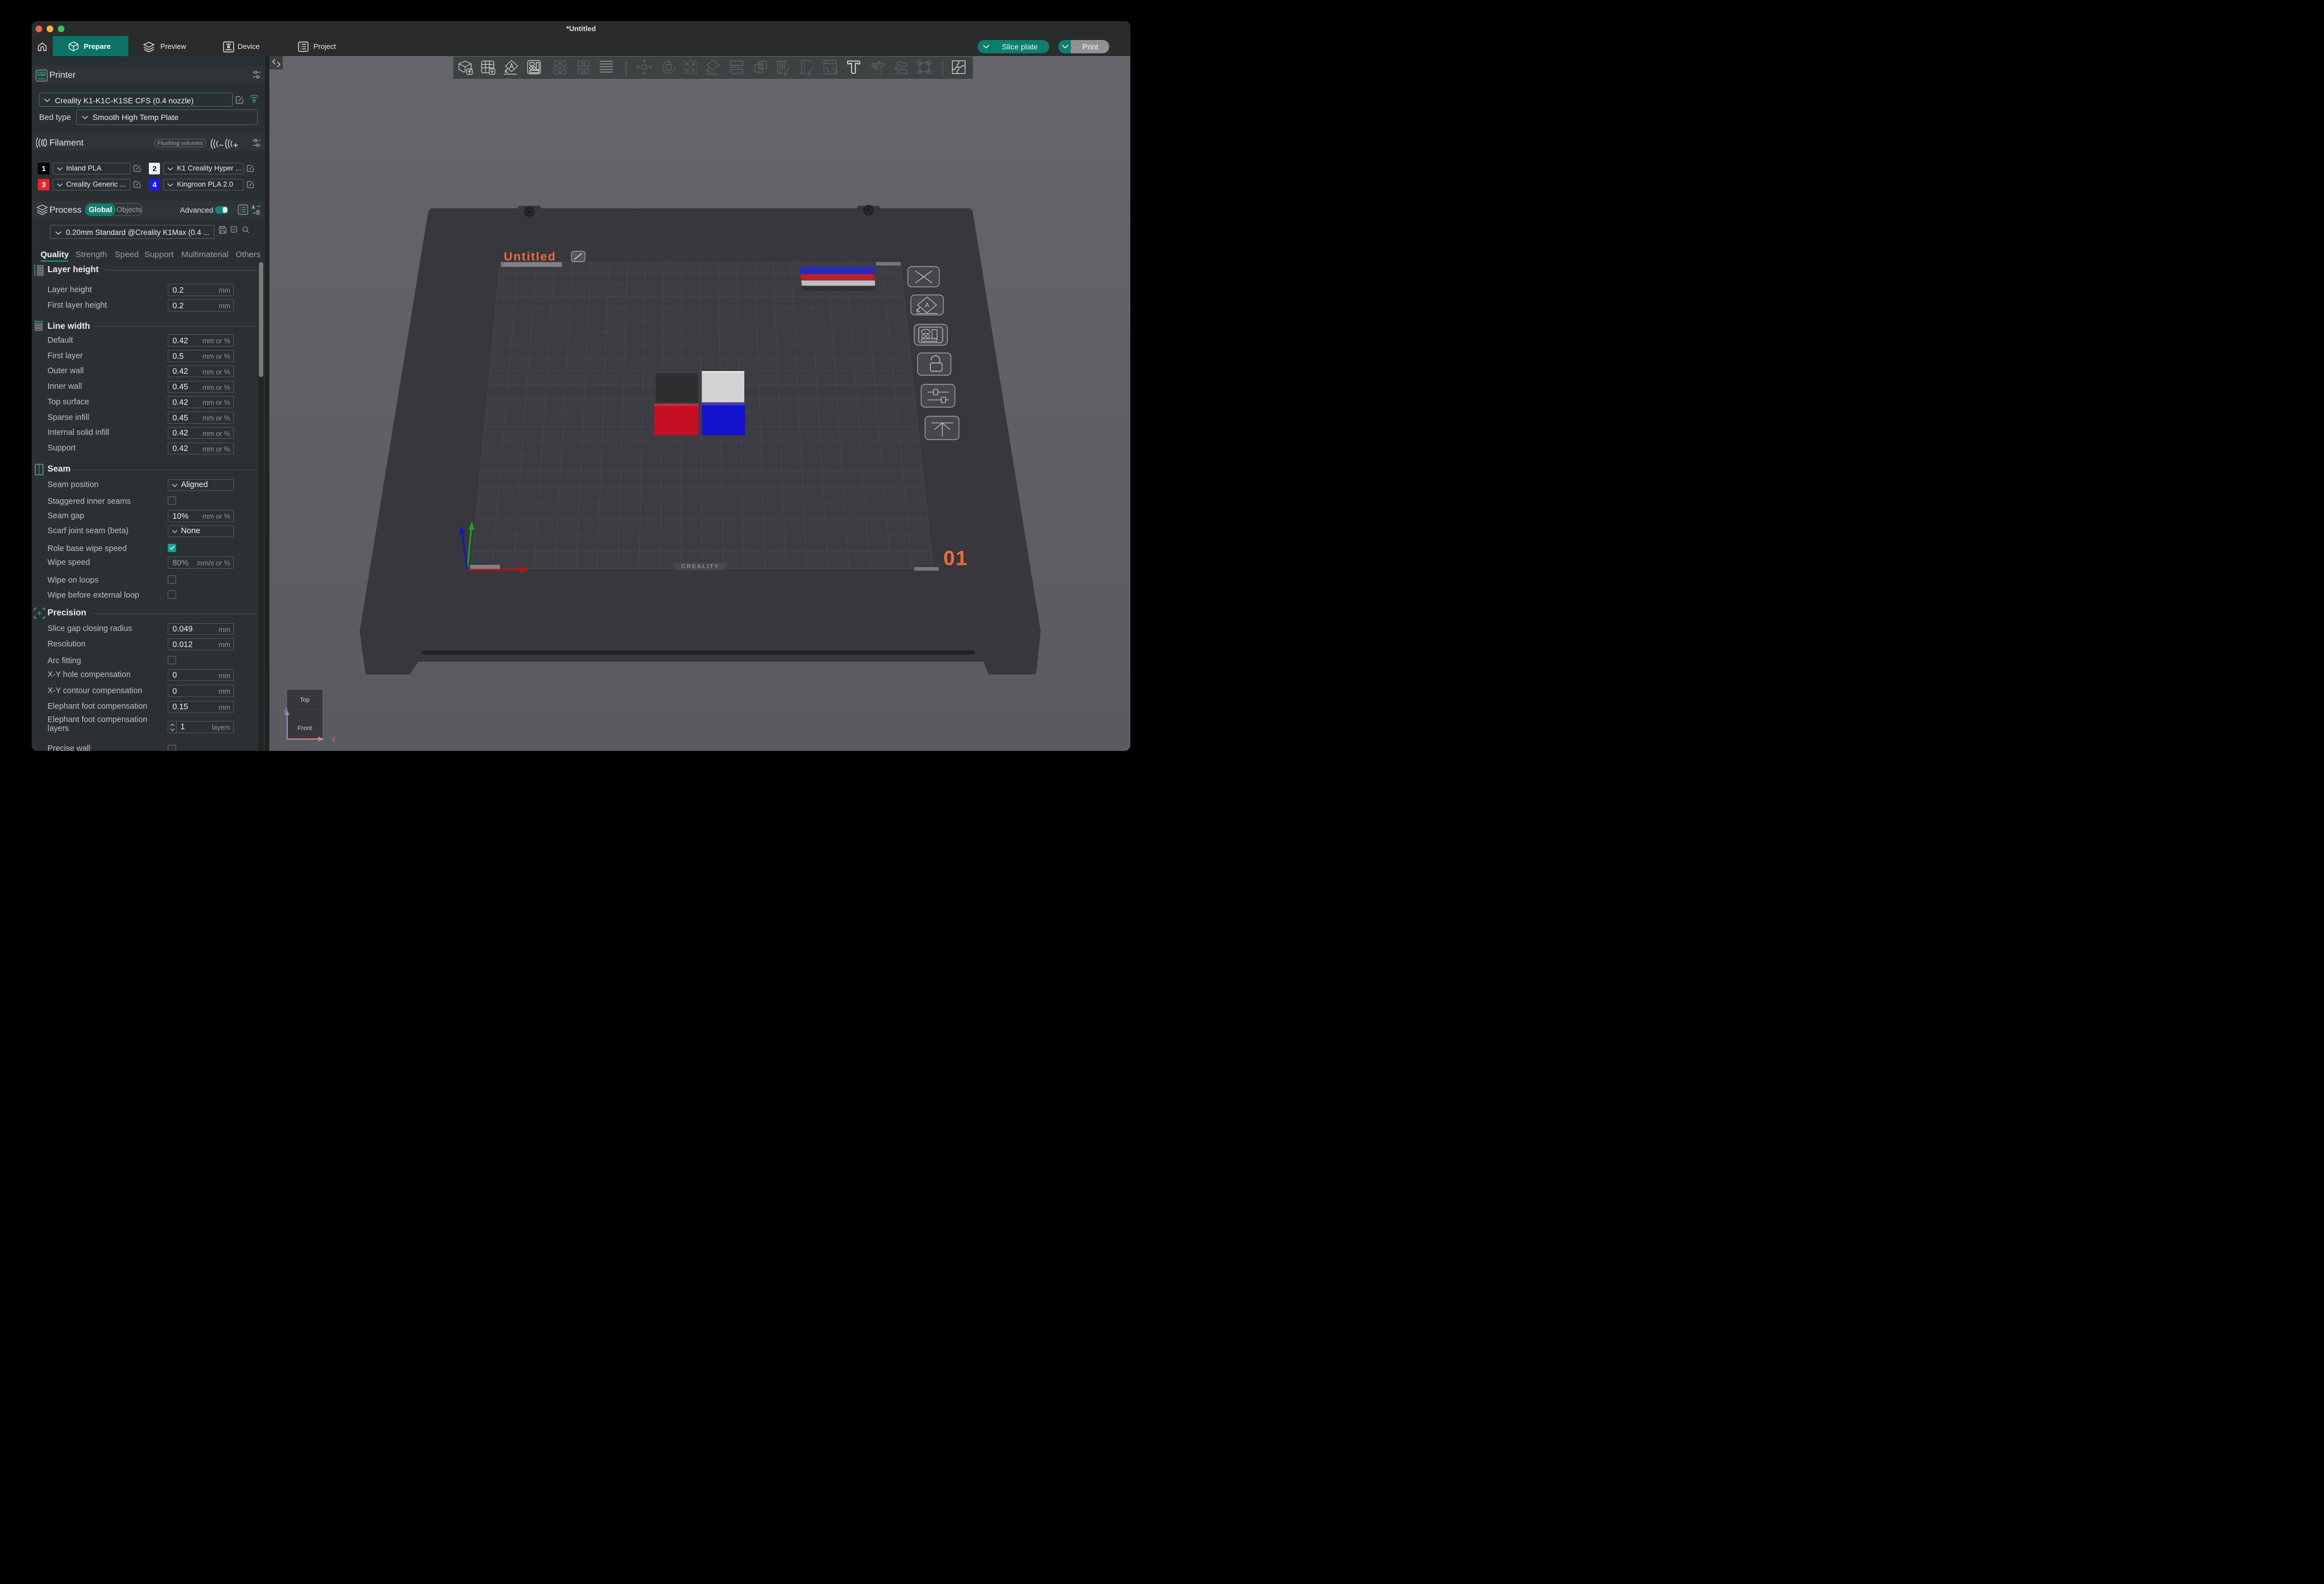 This screenshot has height=1584, width=2324. Describe the element at coordinates (286, 710) in the screenshot. I see `svg-text: z` at that location.